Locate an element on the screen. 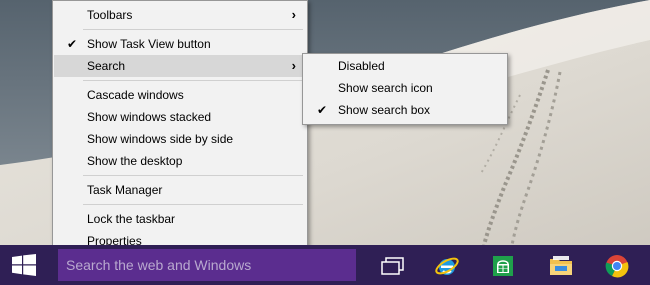 This screenshot has width=650, height=285. store-button is located at coordinates (503, 266).